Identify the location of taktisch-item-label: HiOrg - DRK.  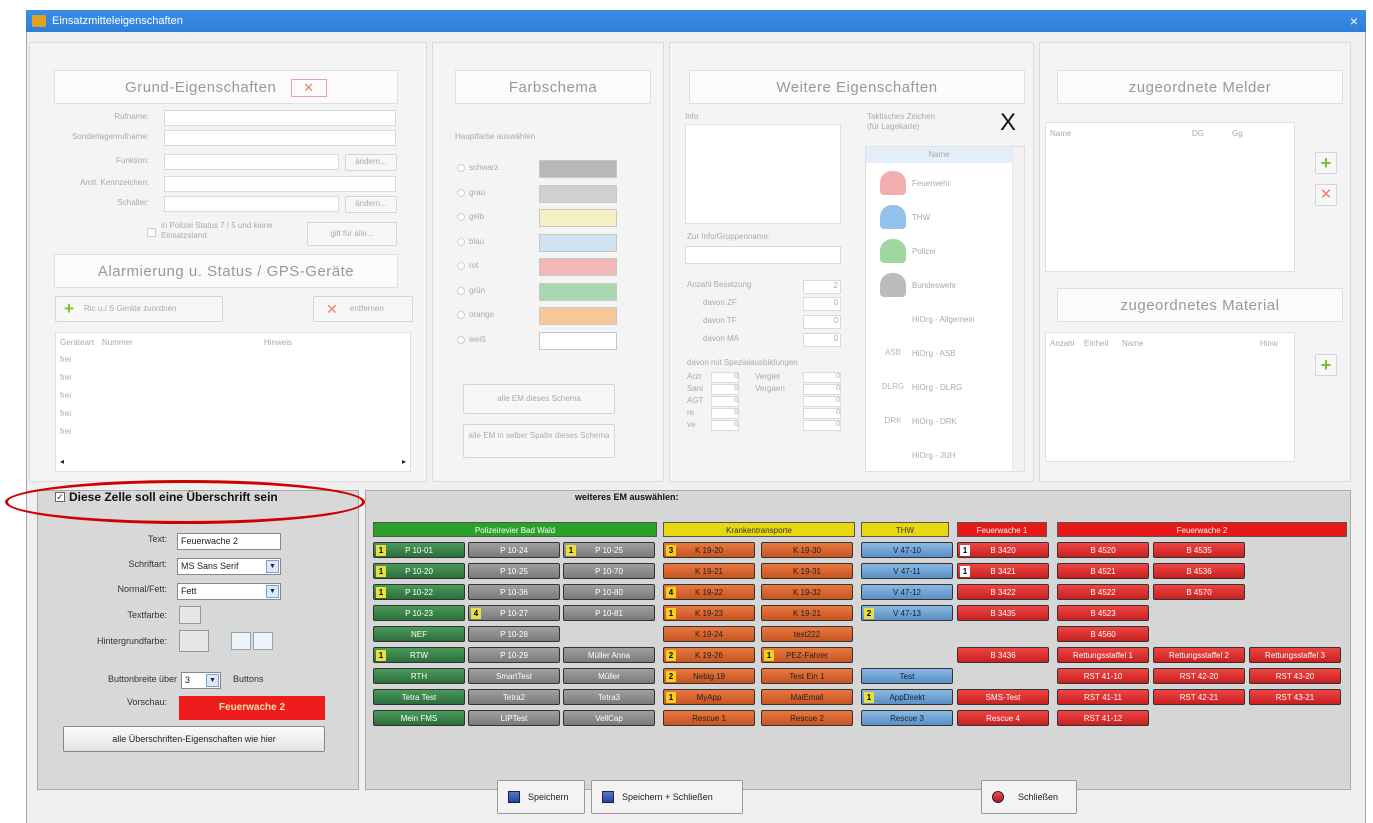
(934, 421).